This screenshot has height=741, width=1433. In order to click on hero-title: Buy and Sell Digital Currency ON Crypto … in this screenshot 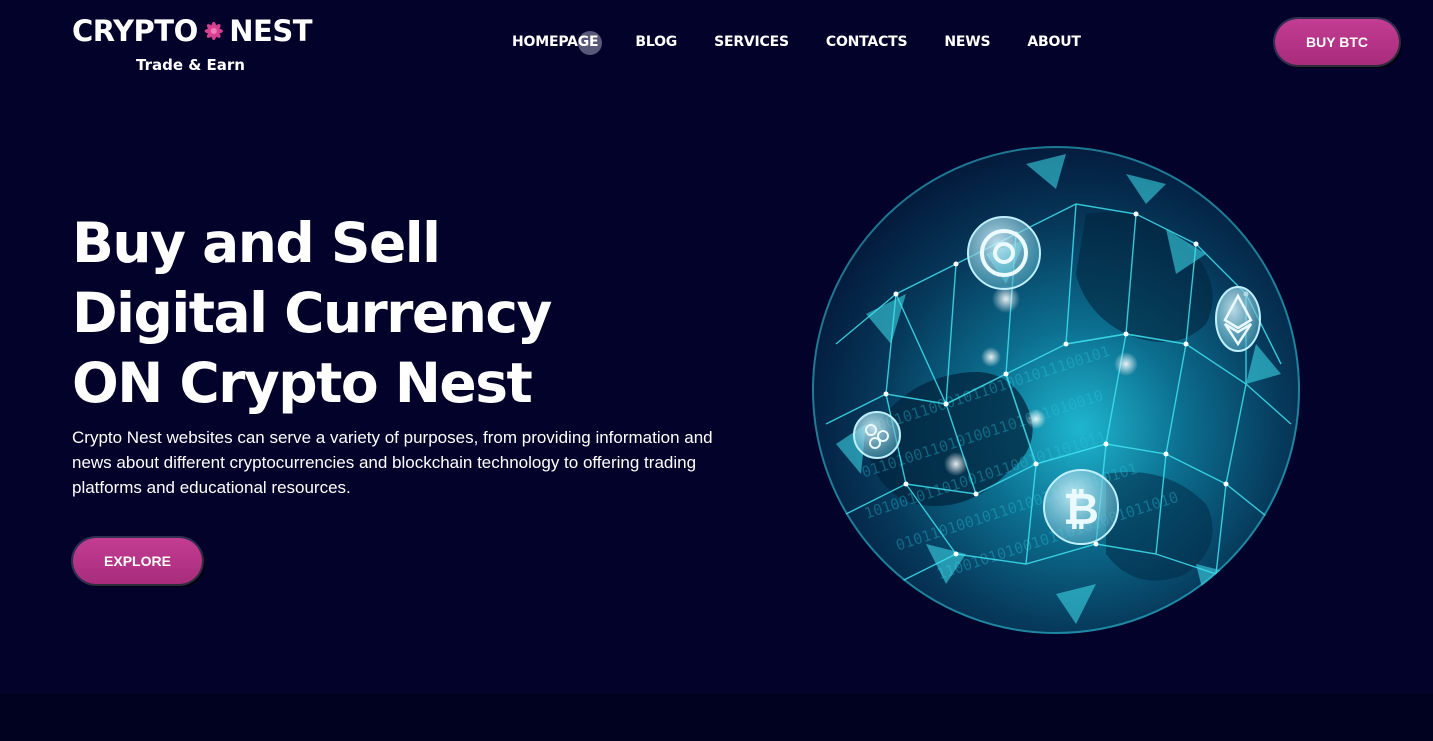, I will do `click(382, 313)`.